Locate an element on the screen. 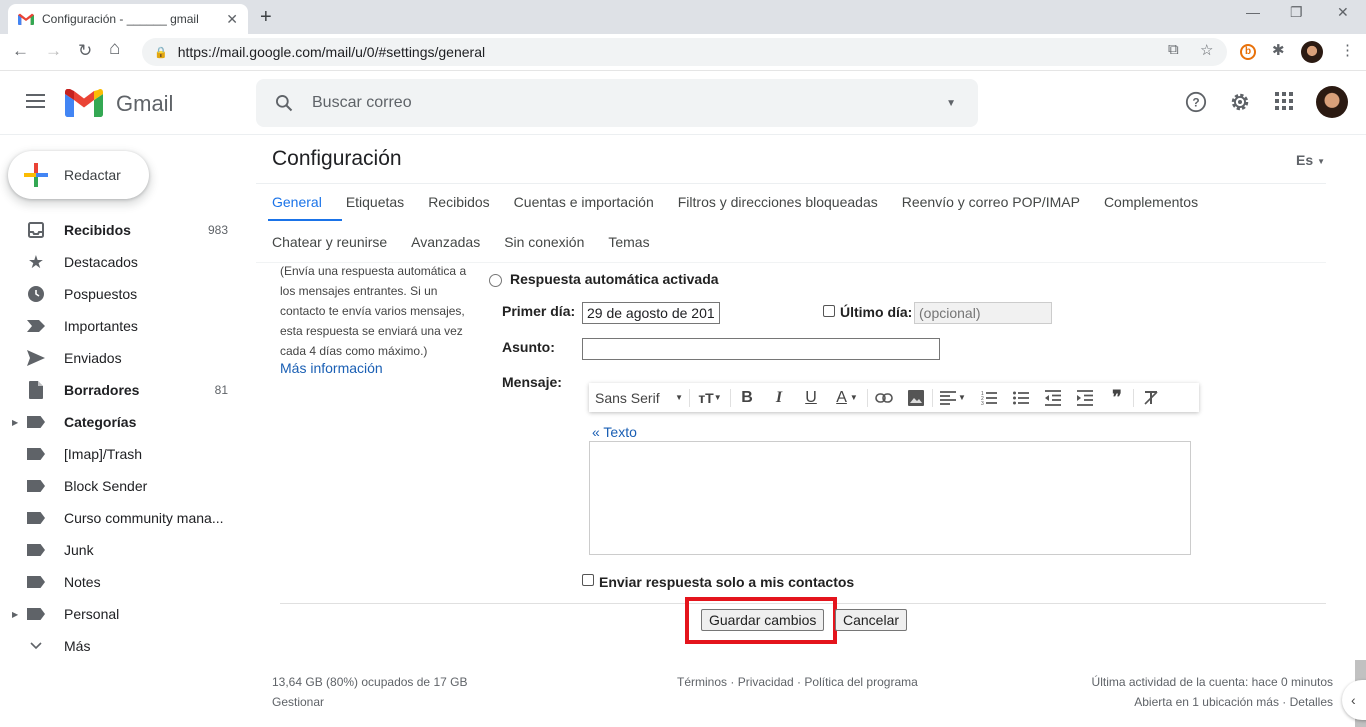  sidebar-item-notes: Notes is located at coordinates (128, 582).